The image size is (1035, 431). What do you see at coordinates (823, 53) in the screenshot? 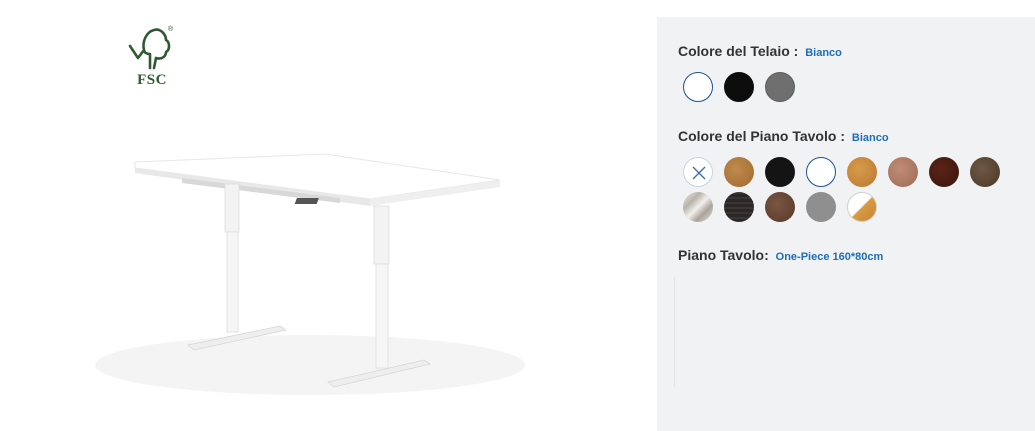
I see `frame-color-value: Bianco` at bounding box center [823, 53].